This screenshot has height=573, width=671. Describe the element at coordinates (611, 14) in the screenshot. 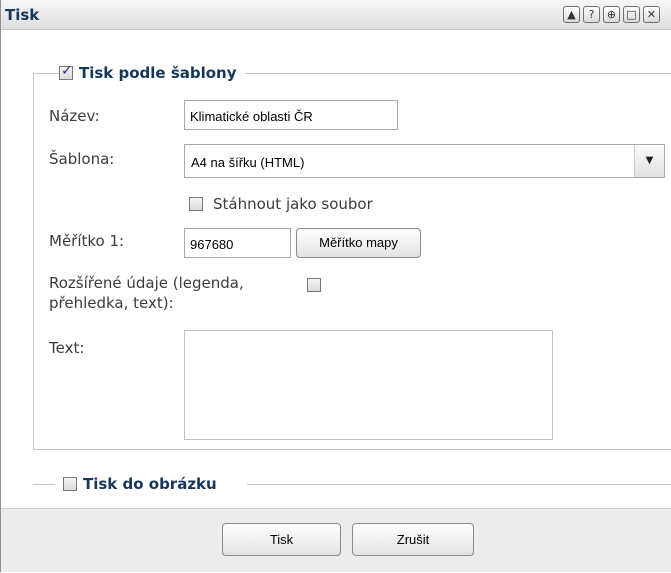

I see `pin-icon: ⊕` at that location.